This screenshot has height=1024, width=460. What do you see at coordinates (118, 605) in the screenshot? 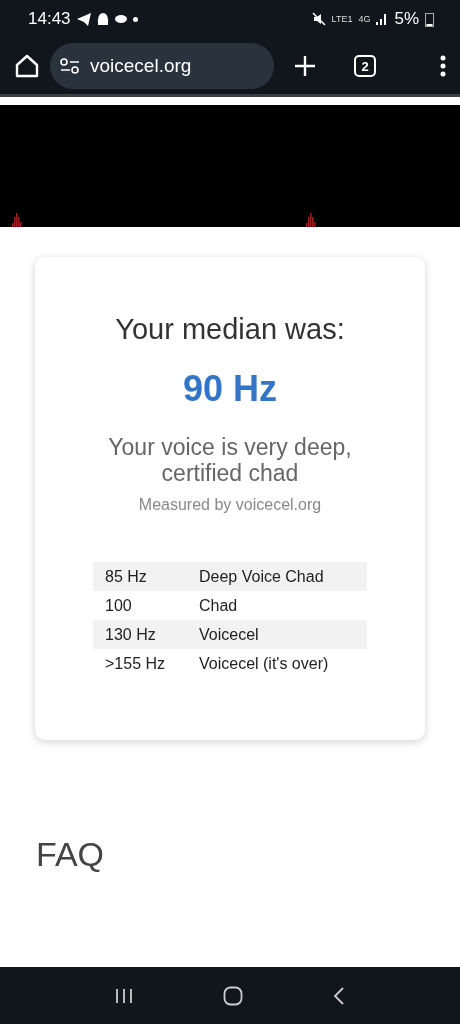
I see `table-cell-text: 100` at bounding box center [118, 605].